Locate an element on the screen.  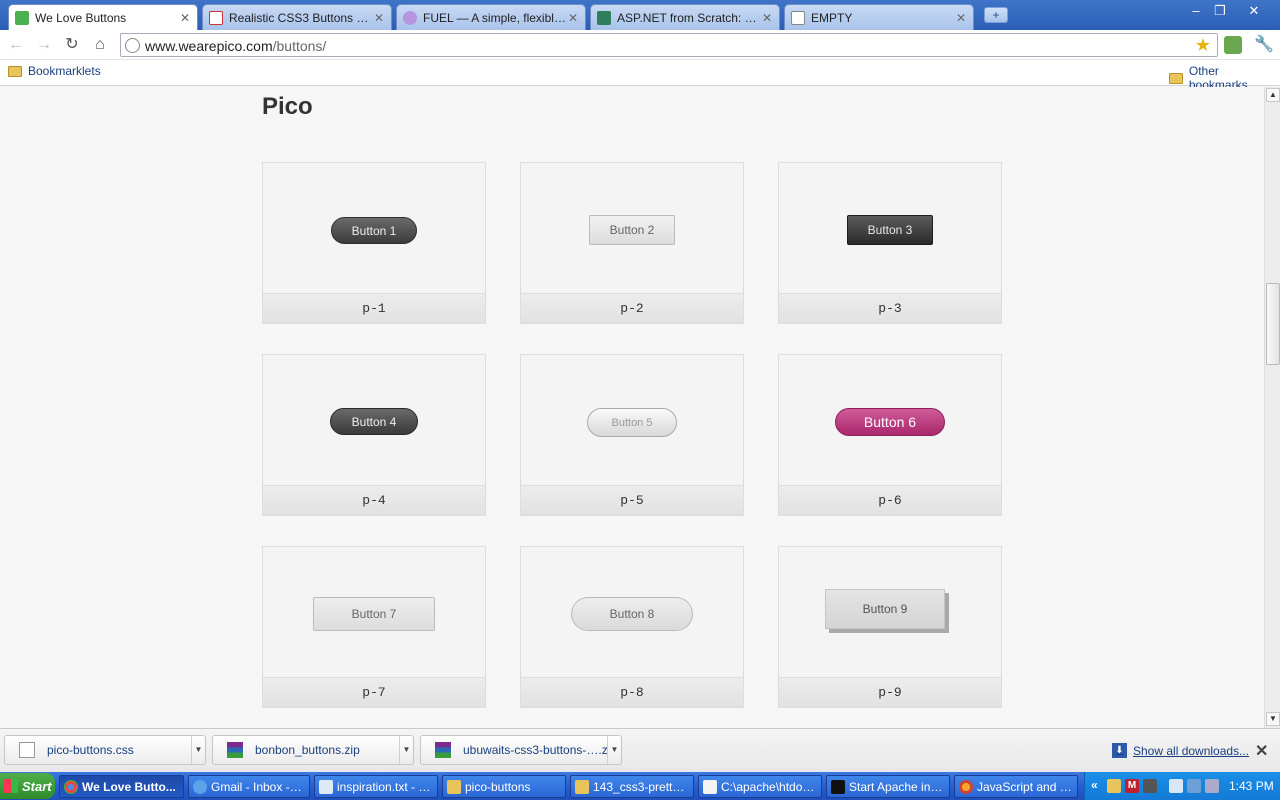
card-stage: Button 4 is located at coordinates (374, 420).